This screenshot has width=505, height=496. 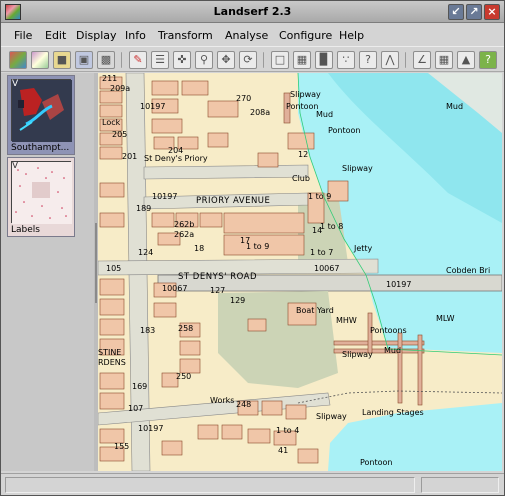 What do you see at coordinates (160, 60) in the screenshot?
I see `edit-attributes-icon: ☰` at bounding box center [160, 60].